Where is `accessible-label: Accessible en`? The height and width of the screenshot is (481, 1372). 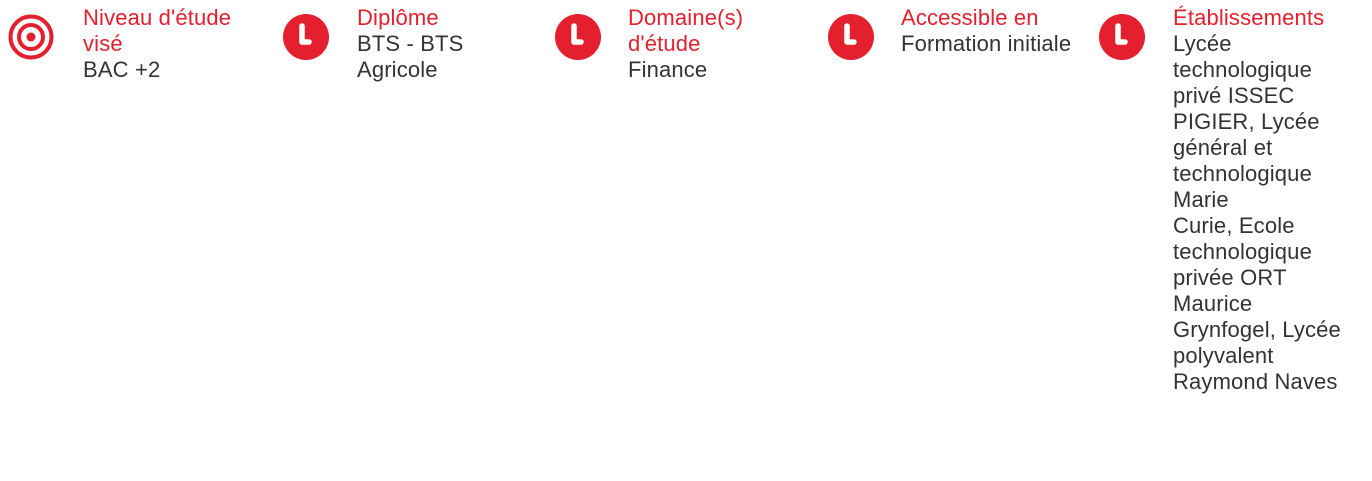 accessible-label: Accessible en is located at coordinates (970, 17).